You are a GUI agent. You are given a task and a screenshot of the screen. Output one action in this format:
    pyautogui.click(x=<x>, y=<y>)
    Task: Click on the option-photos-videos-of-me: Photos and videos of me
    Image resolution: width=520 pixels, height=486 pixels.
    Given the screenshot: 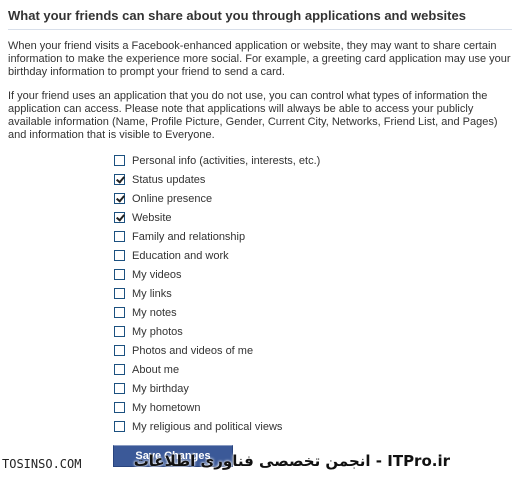 What is the action you would take?
    pyautogui.click(x=217, y=350)
    